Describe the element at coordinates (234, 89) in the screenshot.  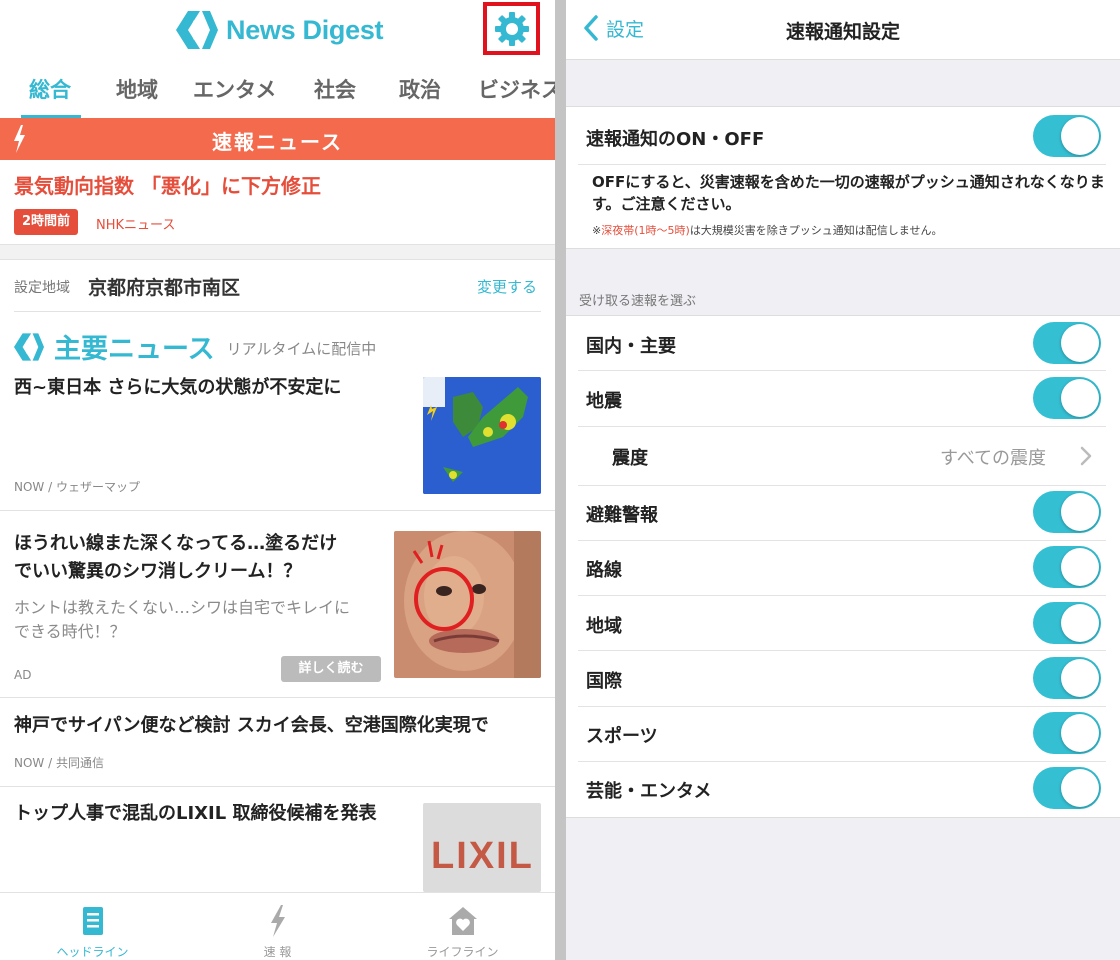
I see `tab-entertainment: エンタメ` at that location.